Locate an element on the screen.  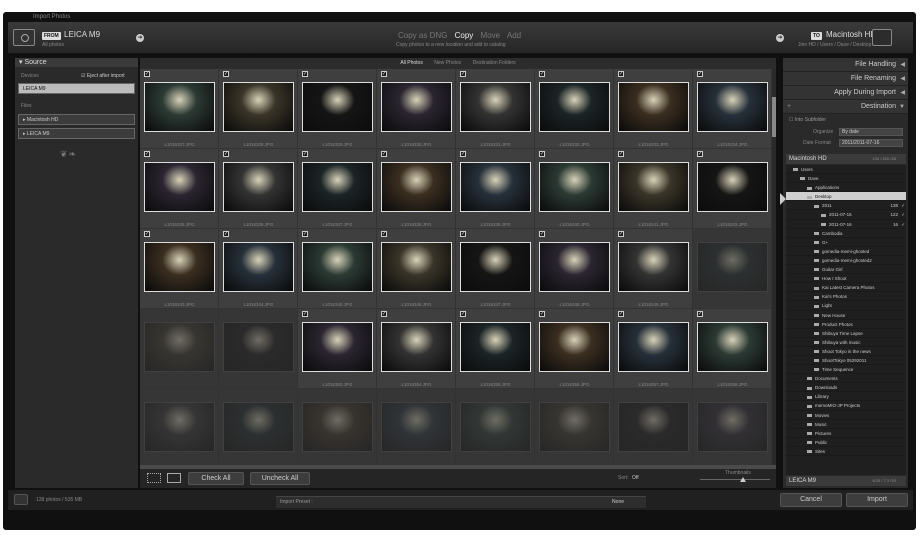
photo-cell: ✓ L1016356.JPG is located at coordinates (574, 349).